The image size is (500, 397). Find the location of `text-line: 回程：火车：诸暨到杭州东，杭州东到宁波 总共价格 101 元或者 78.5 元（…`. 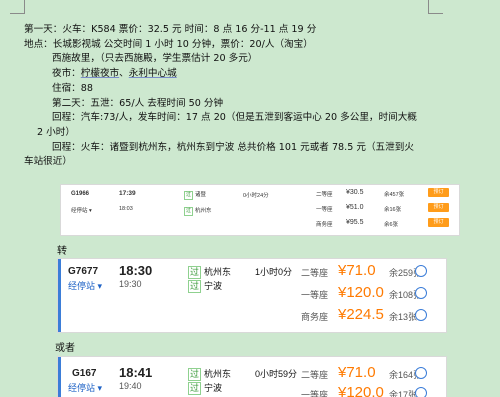

text-line: 回程：火车：诸暨到杭州东，杭州东到宁波 总共价格 101 元或者 78.5 元（… is located at coordinates (233, 147).